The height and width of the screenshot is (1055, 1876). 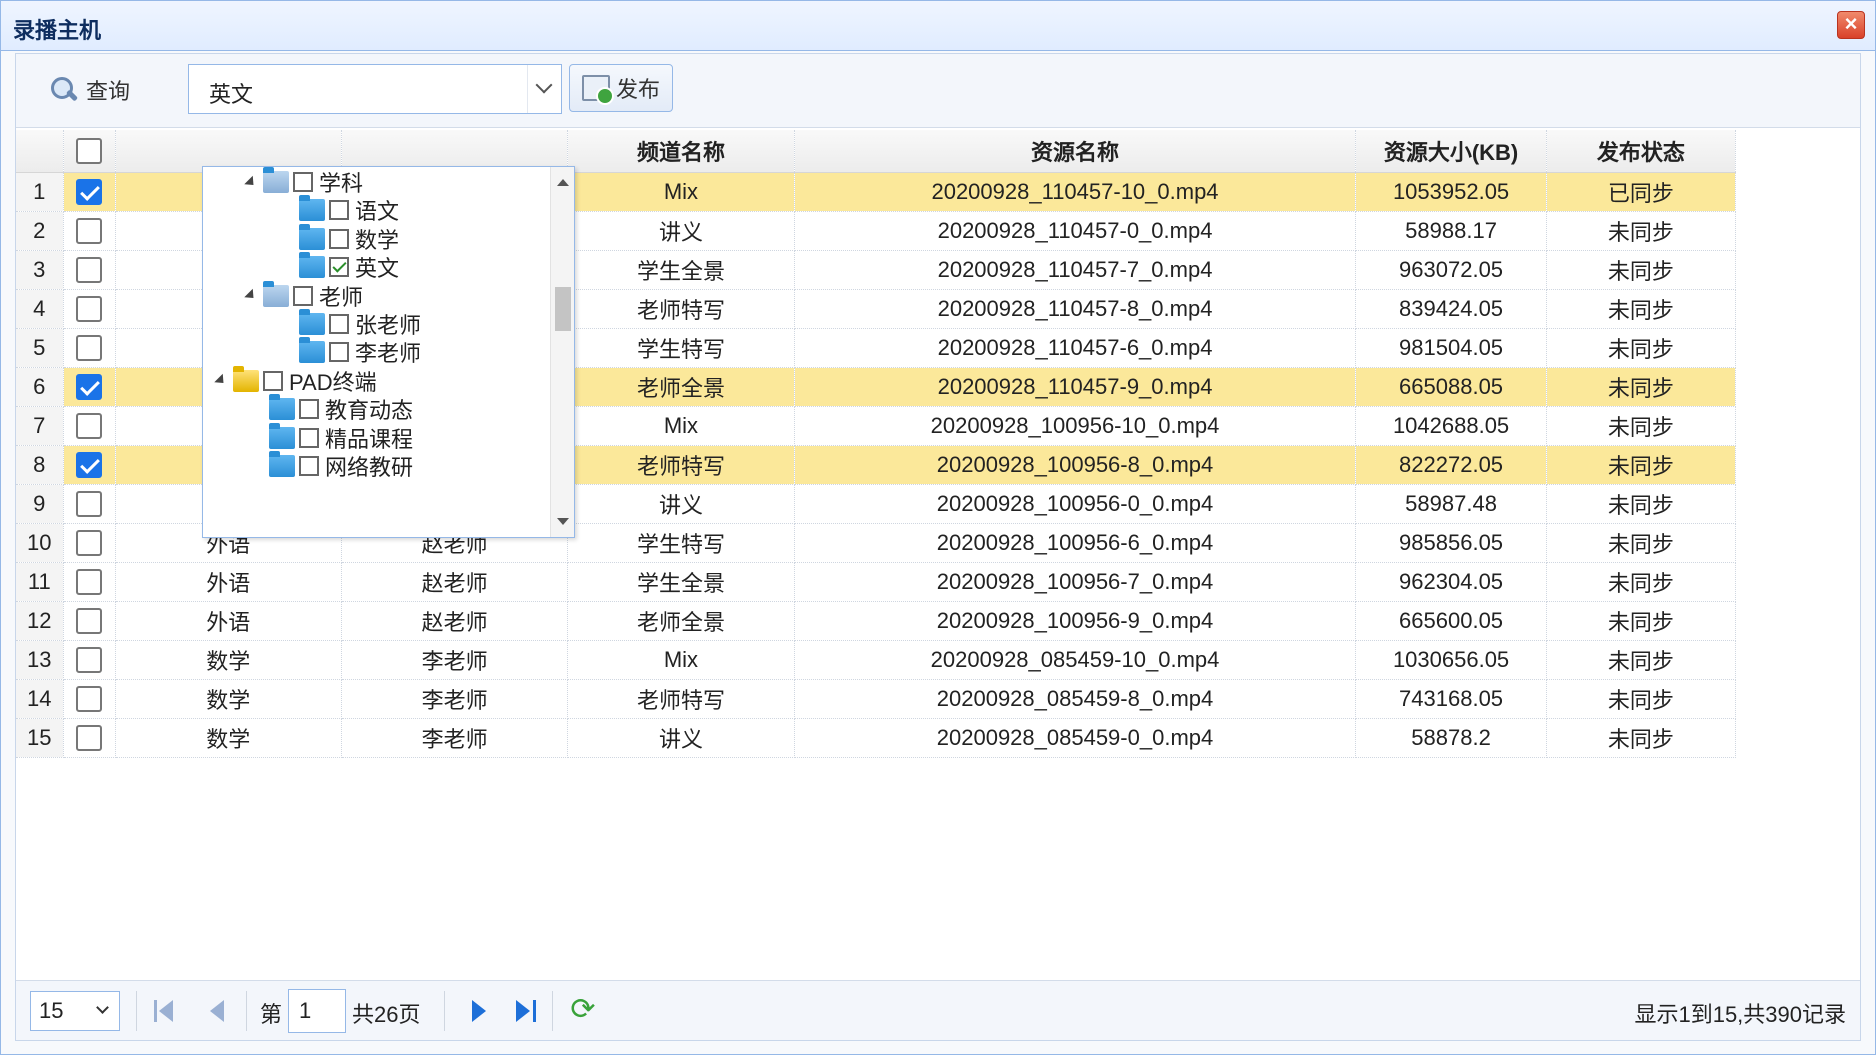 I want to click on page-number-input: 1, so click(x=317, y=1011).